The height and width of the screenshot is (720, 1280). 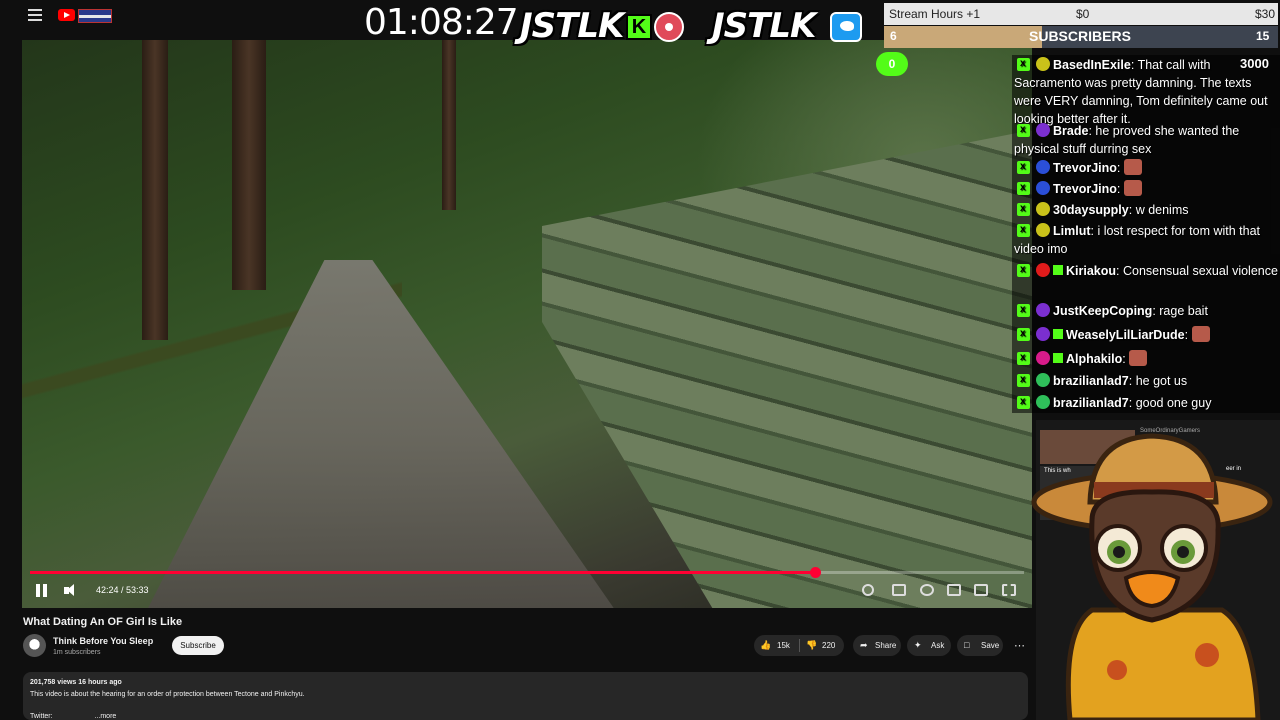 I want to click on subscribers-goal-title: SUBSCRIBERS, so click(x=1080, y=36).